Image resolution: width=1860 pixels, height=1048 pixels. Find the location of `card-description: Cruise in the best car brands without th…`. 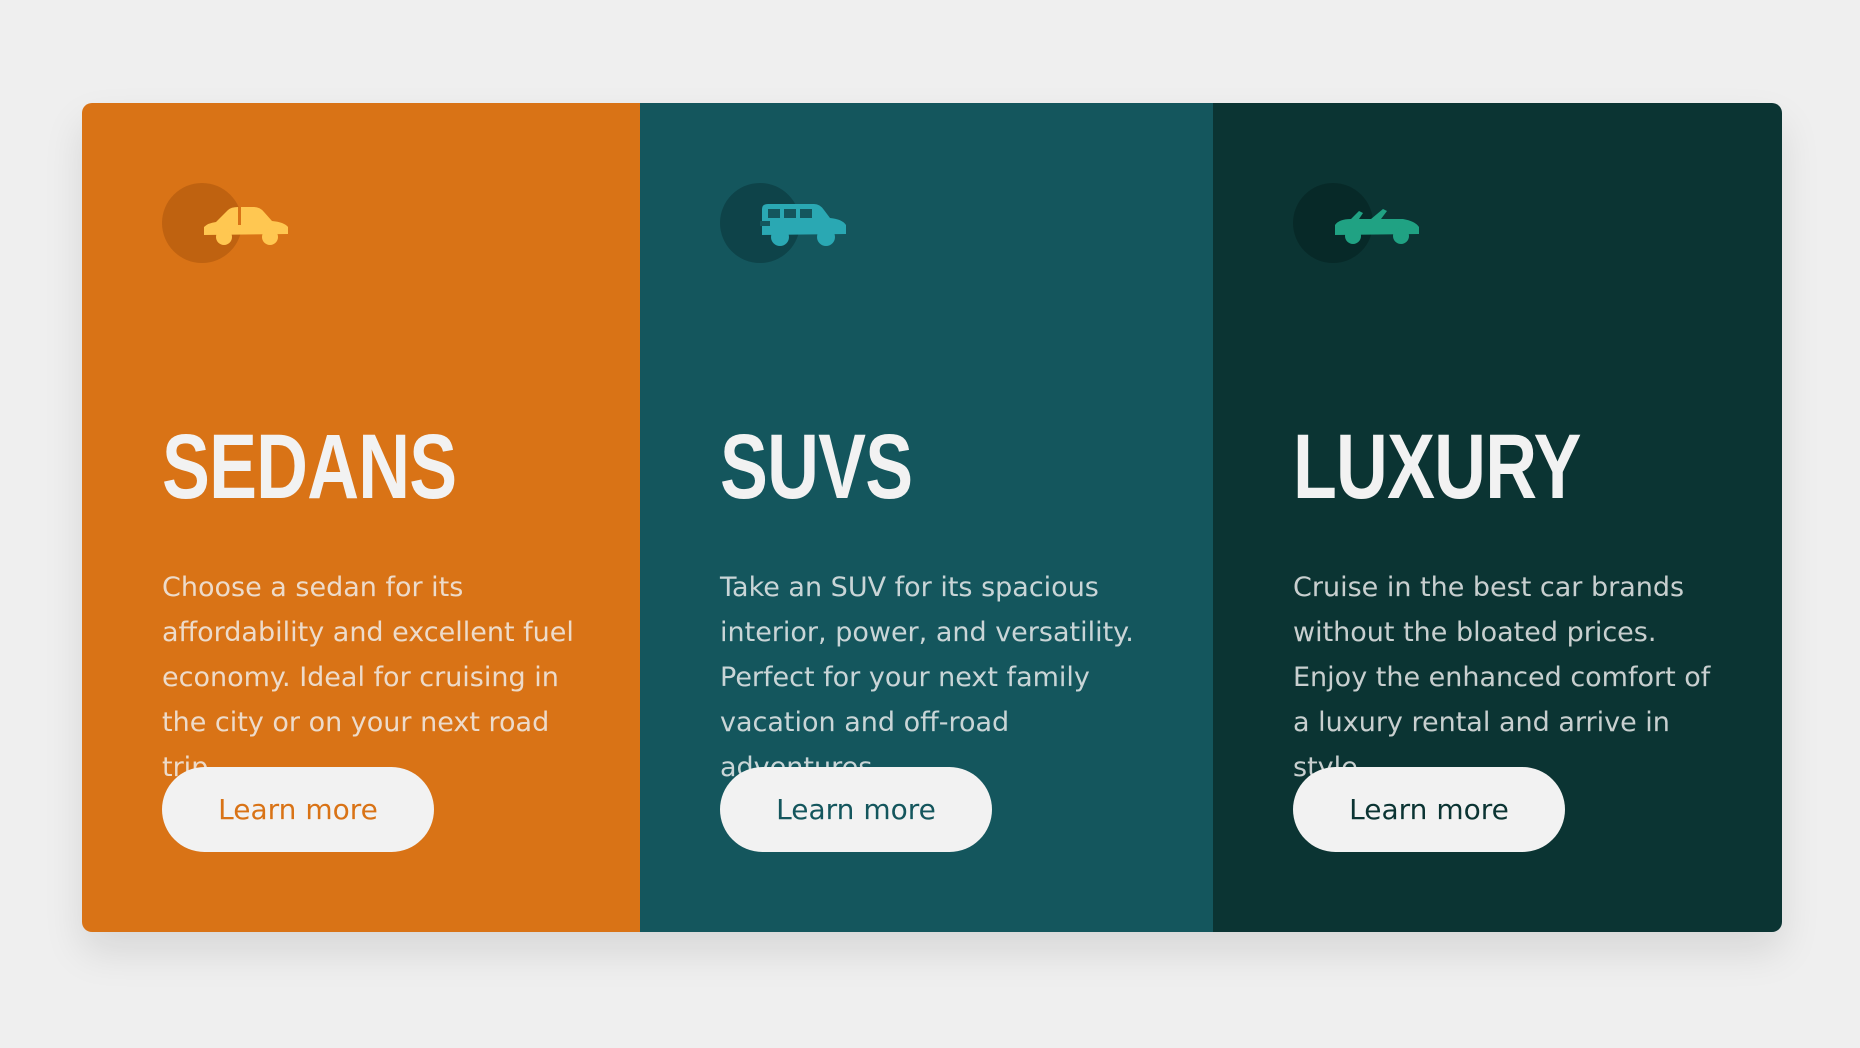

card-description: Cruise in the best car brands without th… is located at coordinates (1502, 677).